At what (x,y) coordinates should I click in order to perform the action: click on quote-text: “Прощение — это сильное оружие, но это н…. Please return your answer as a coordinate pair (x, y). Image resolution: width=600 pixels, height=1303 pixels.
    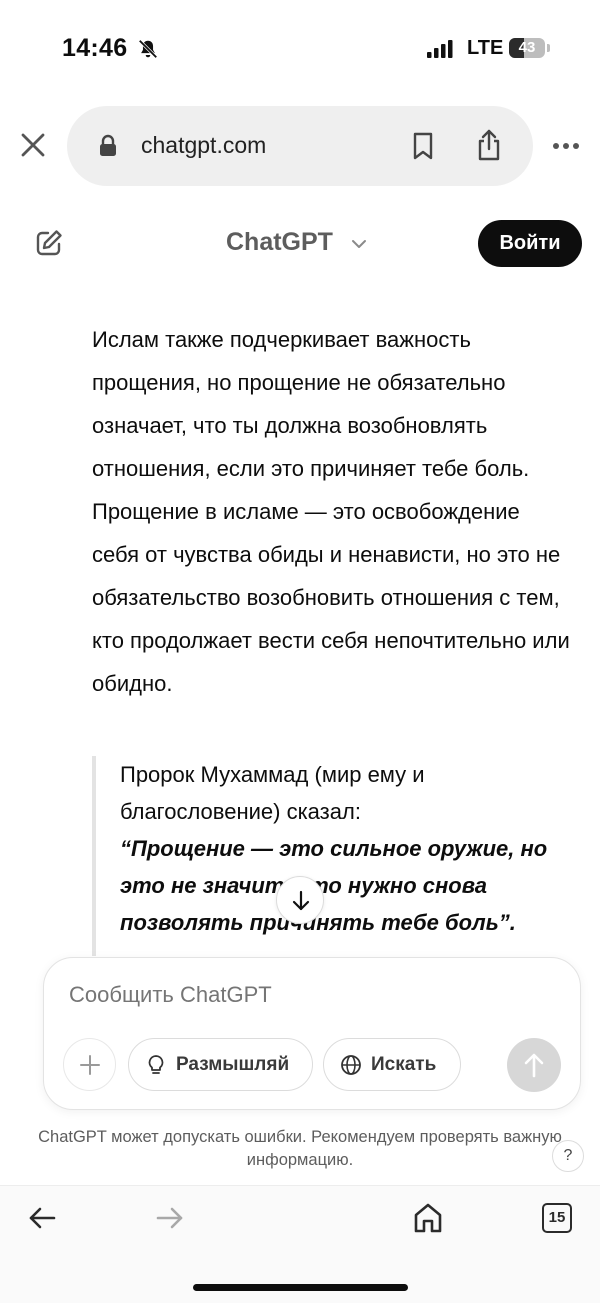
    Looking at the image, I should click on (334, 885).